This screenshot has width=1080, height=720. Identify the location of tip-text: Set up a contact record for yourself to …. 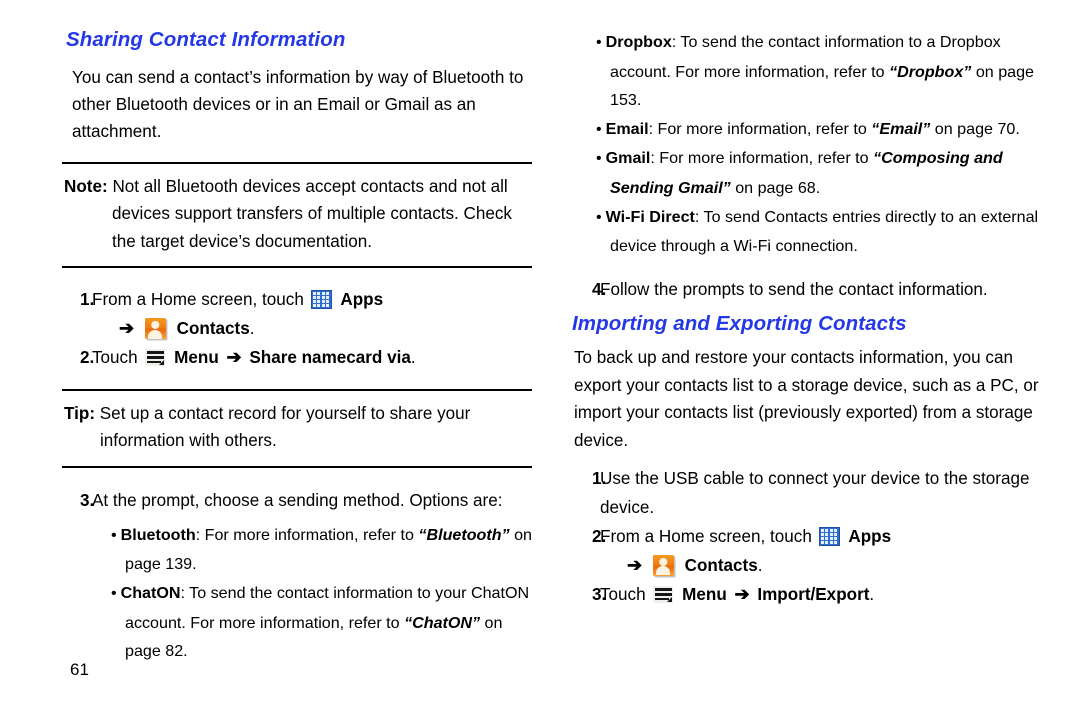
(285, 427).